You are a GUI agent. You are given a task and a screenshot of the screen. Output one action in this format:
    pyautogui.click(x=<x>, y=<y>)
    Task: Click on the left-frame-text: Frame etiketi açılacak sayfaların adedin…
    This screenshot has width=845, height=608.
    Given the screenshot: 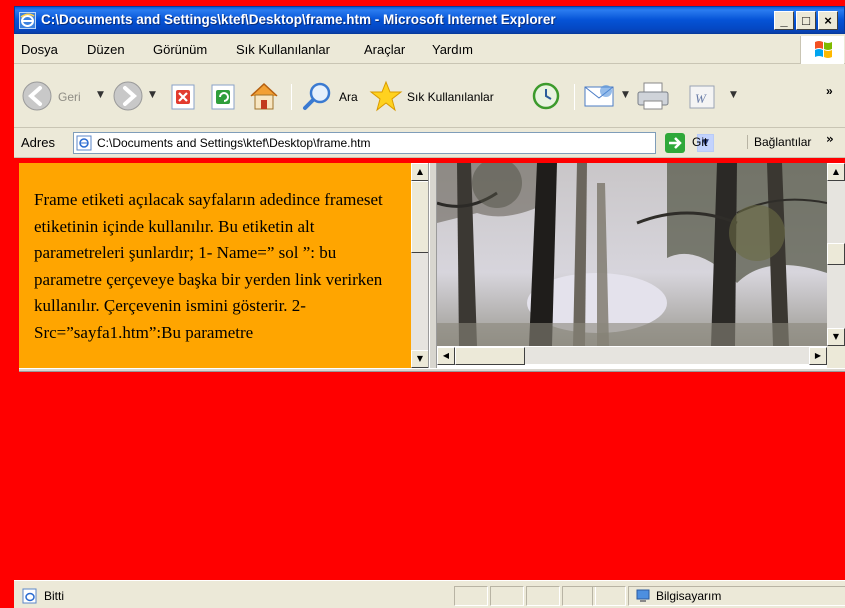 What is the action you would take?
    pyautogui.click(x=208, y=266)
    